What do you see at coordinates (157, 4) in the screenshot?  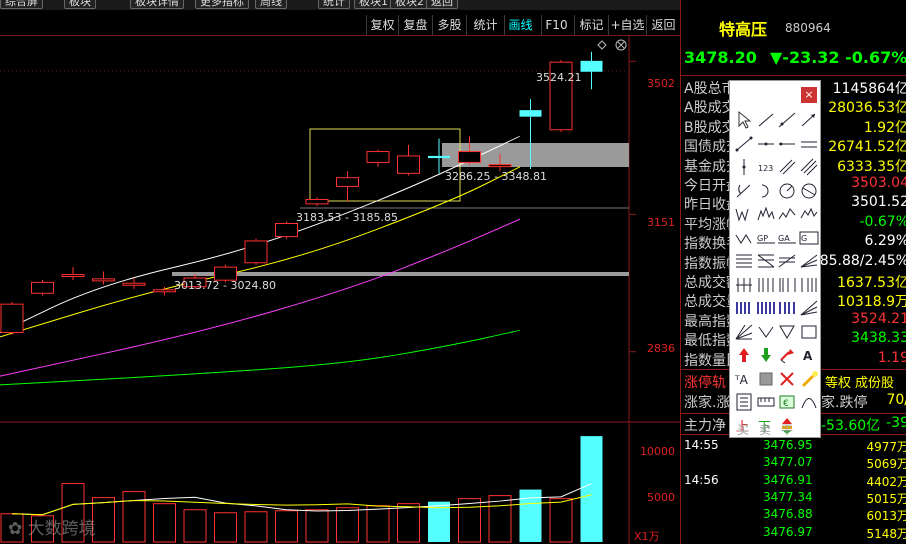 I see `top-button-3: 板块详情` at bounding box center [157, 4].